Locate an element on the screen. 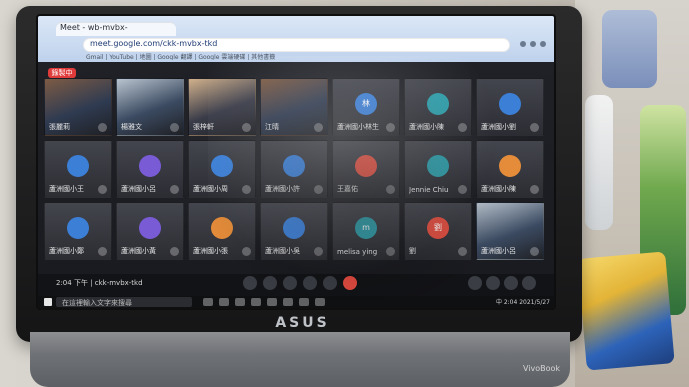  participant-tile: 蘆洲國小吳 is located at coordinates (294, 231).